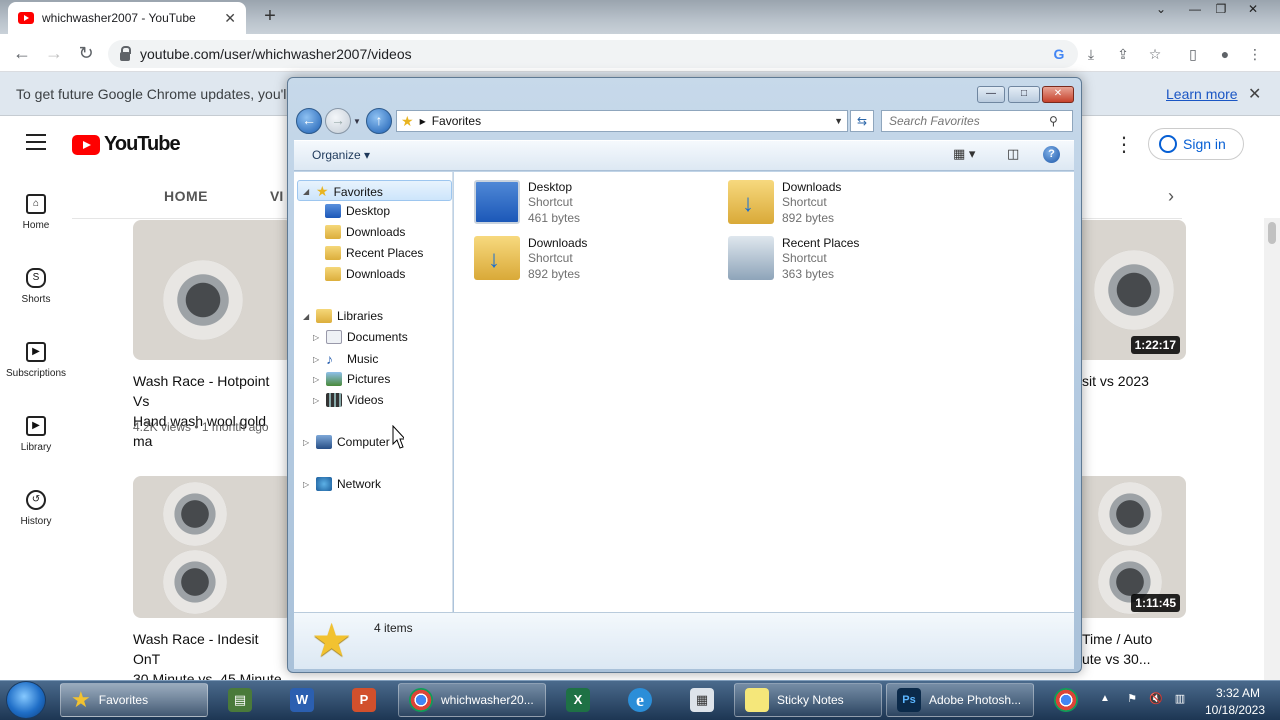 The image size is (1280, 720). What do you see at coordinates (1196, 144) in the screenshot?
I see `sign-in-button: Sign in` at bounding box center [1196, 144].